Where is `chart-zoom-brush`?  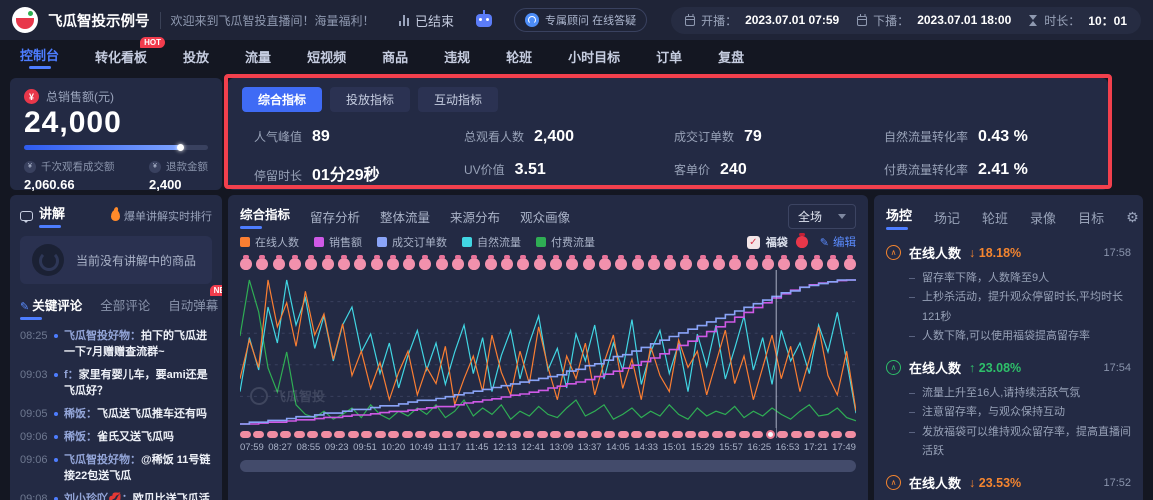
chart-zoom-brush is located at coordinates (548, 466).